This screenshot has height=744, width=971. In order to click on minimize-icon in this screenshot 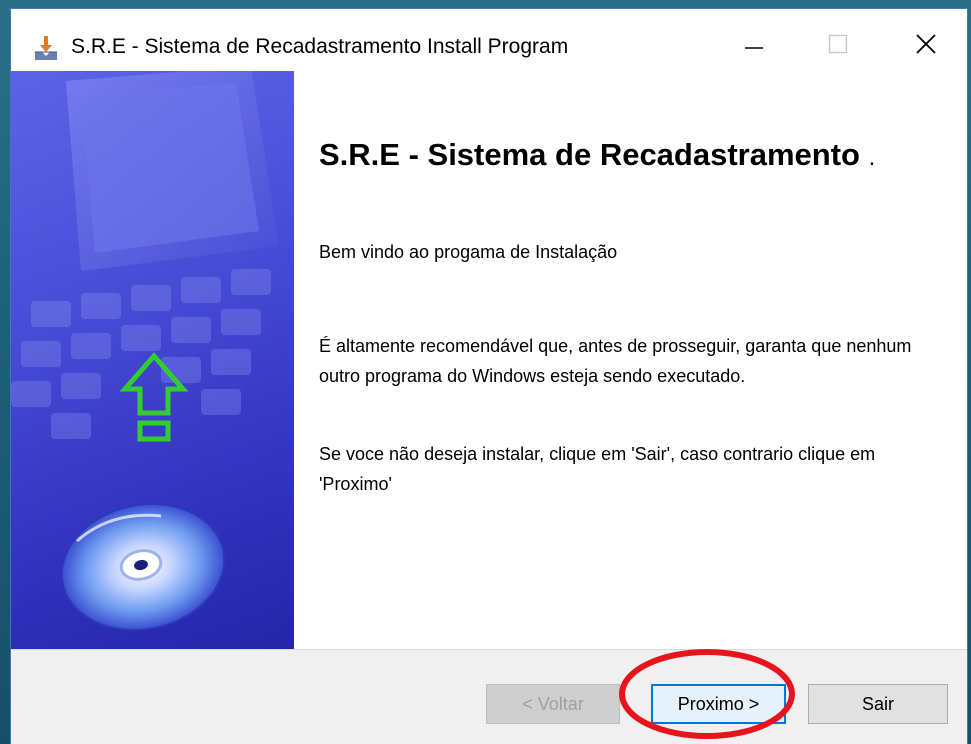, I will do `click(754, 46)`.